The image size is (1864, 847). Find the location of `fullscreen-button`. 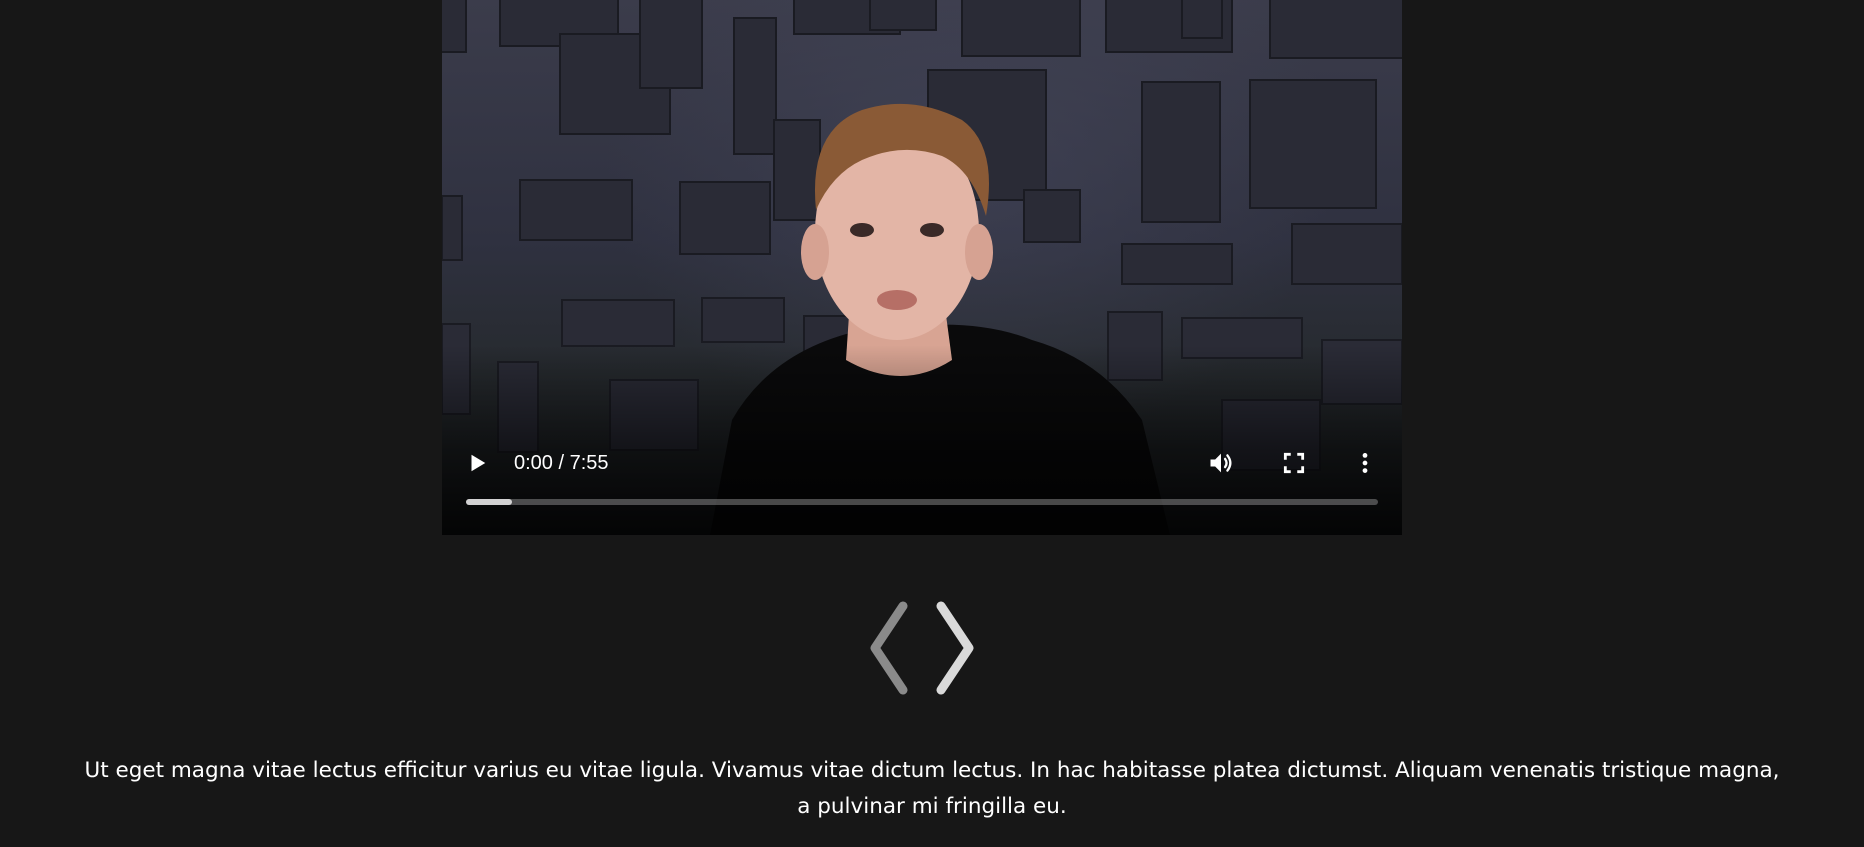

fullscreen-button is located at coordinates (1294, 463).